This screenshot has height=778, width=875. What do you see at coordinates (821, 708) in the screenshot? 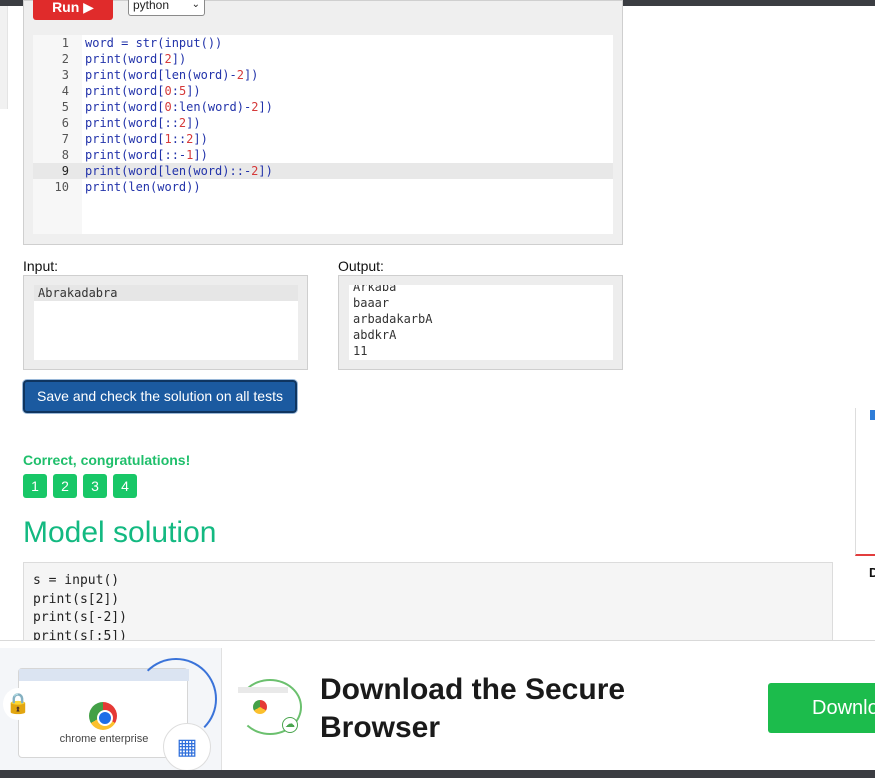
I see `download-button: Download` at bounding box center [821, 708].